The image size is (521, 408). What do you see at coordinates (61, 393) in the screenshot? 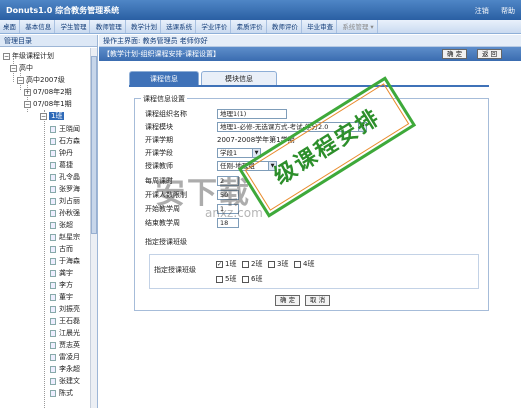
I see `tree-teacher-item: 陈式` at bounding box center [61, 393].